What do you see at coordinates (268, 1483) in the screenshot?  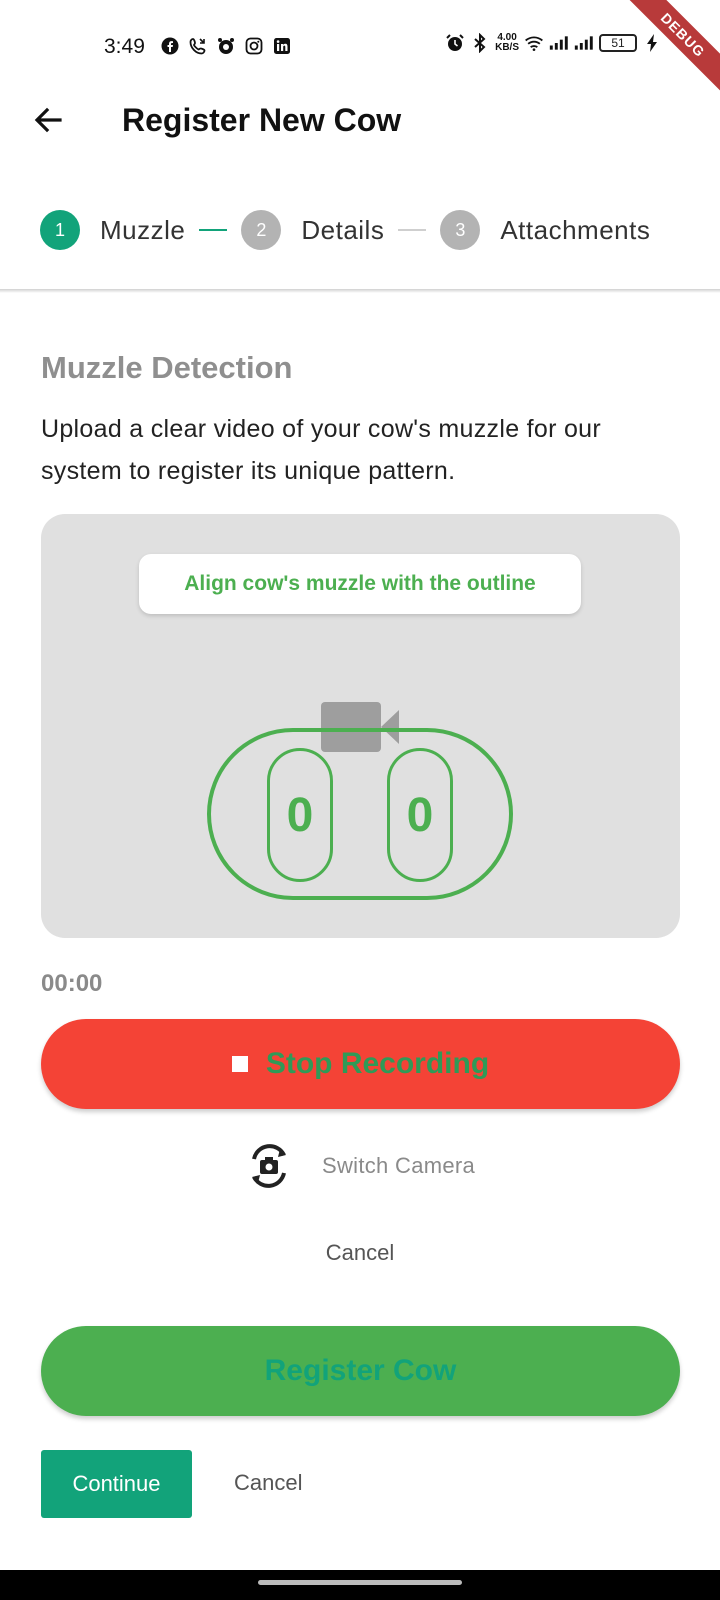 I see `cancel-button: Cancel` at bounding box center [268, 1483].